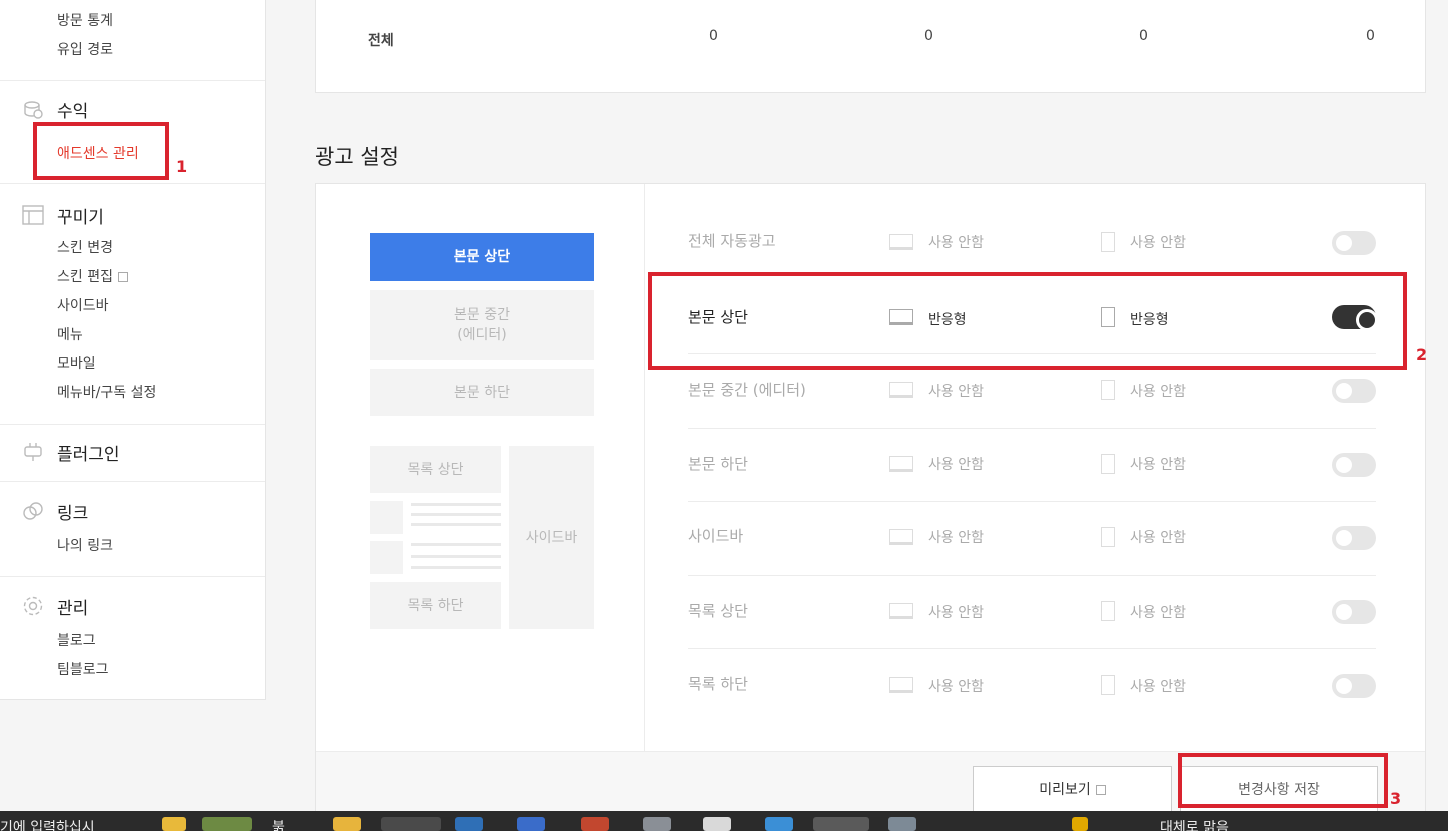  What do you see at coordinates (76, 363) in the screenshot?
I see `sidebar-item-mobile: 모바일` at bounding box center [76, 363].